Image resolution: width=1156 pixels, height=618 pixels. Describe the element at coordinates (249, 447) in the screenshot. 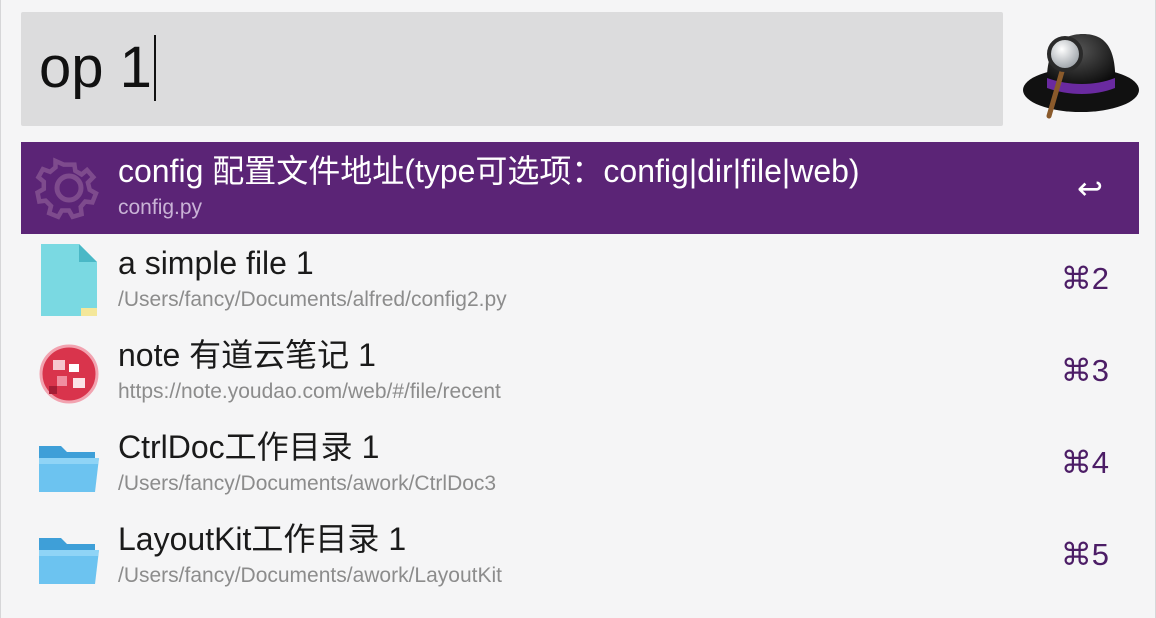

I see `result-title: CtrlDoc工作目录 1` at that location.